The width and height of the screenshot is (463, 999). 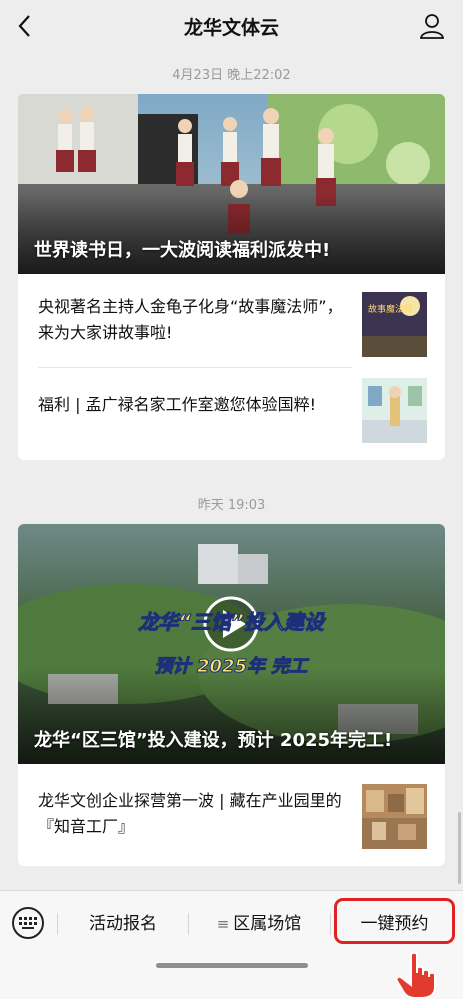 What do you see at coordinates (231, 505) in the screenshot?
I see `message-timestamp: 昨天 19:03` at bounding box center [231, 505].